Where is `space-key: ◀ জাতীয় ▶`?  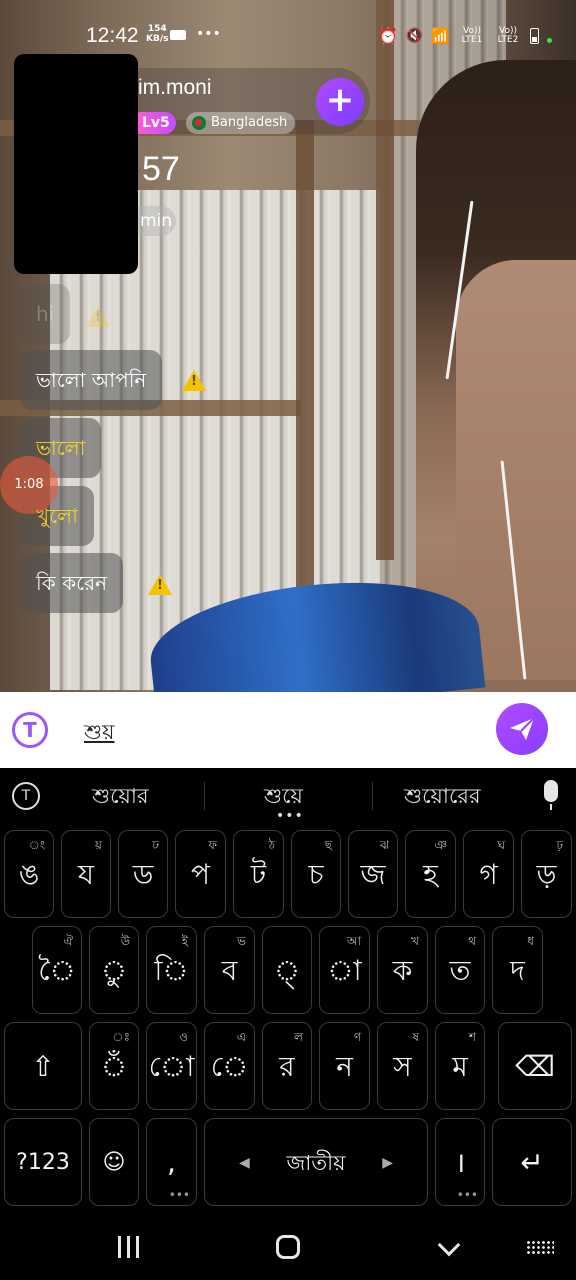
space-key: ◀ জাতীয় ▶ is located at coordinates (316, 1162).